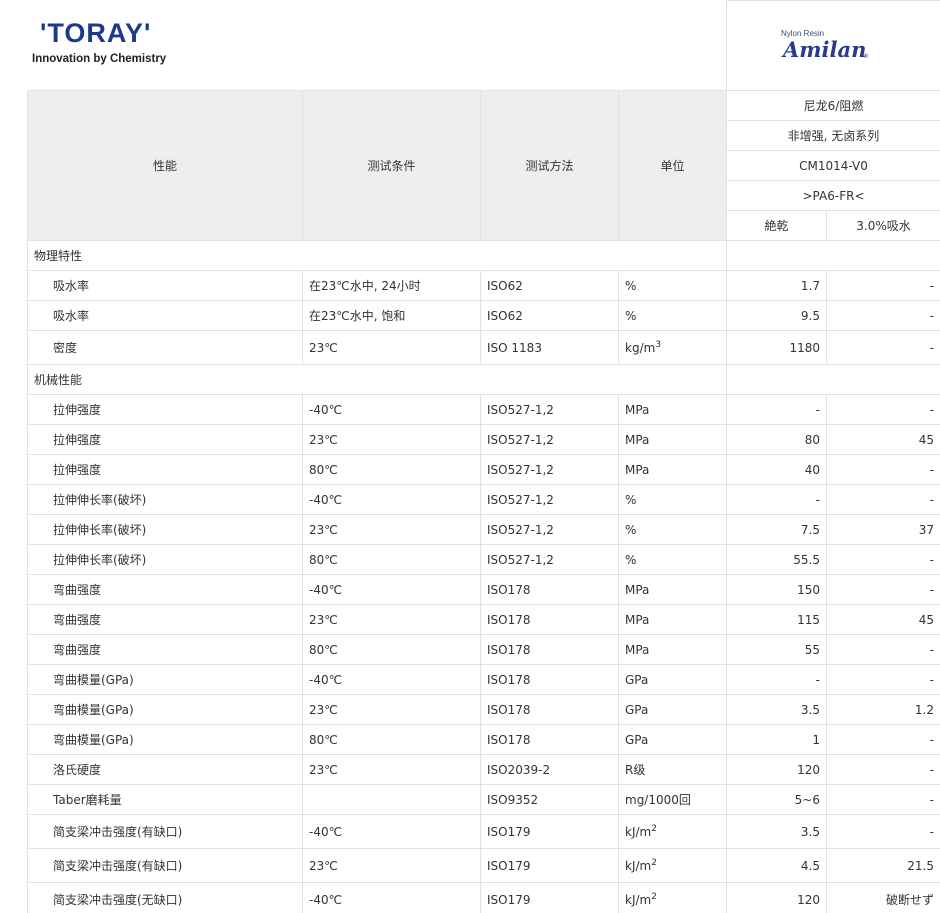 The height and width of the screenshot is (913, 940). What do you see at coordinates (808, 589) in the screenshot?
I see `dry-value-cell-text: 150` at bounding box center [808, 589].